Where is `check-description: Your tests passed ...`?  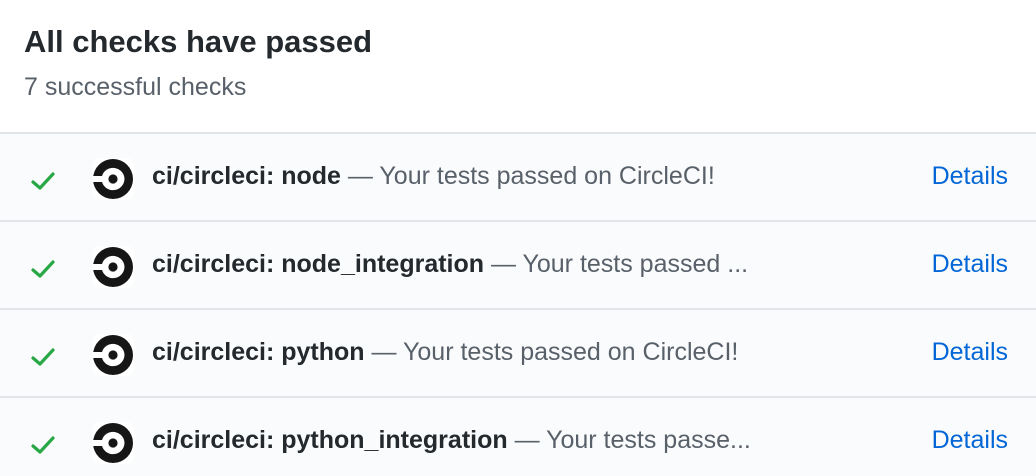 check-description: Your tests passed ... is located at coordinates (635, 264).